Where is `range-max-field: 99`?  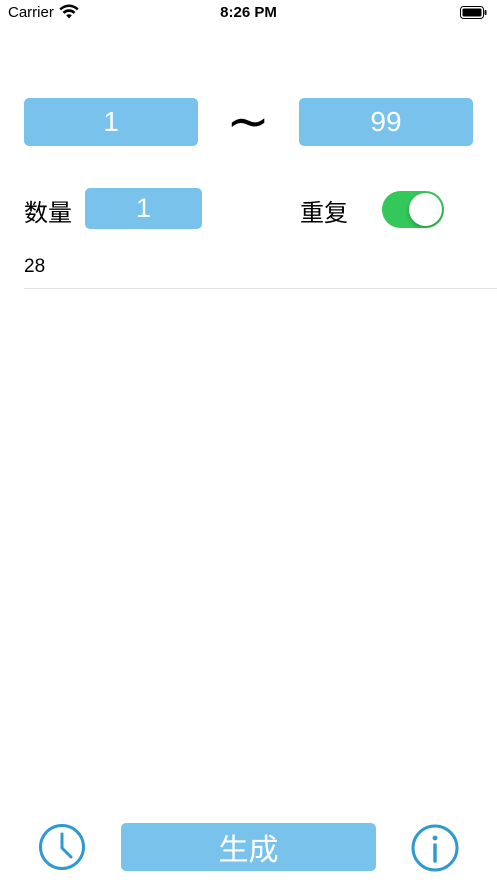 range-max-field: 99 is located at coordinates (386, 122).